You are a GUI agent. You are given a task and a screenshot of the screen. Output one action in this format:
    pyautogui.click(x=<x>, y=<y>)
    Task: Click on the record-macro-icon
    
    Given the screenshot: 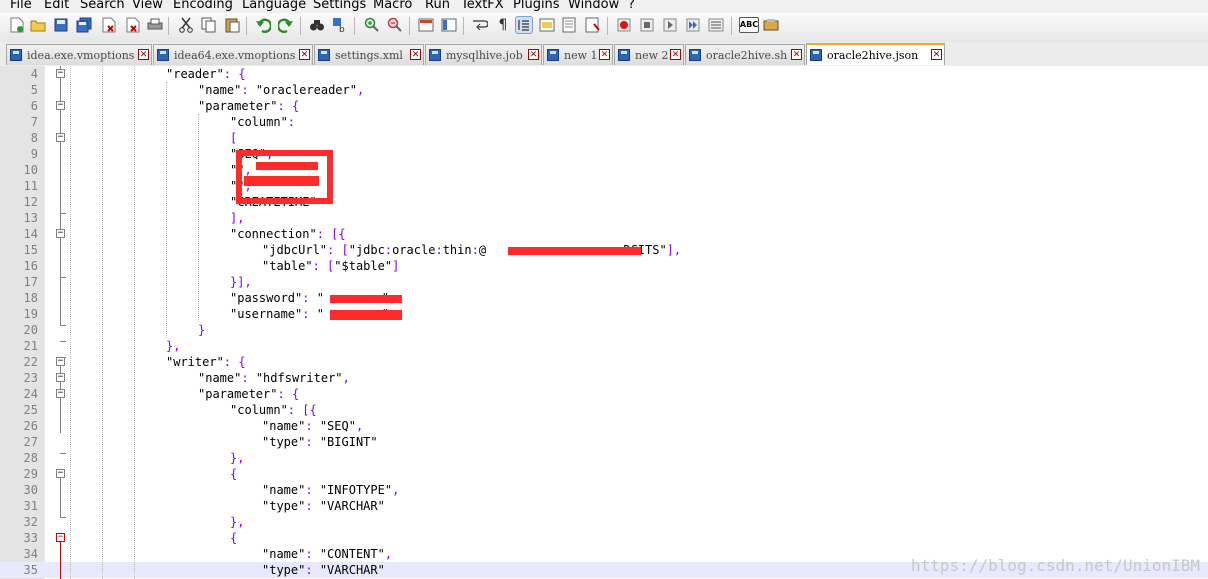 What is the action you would take?
    pyautogui.click(x=624, y=25)
    